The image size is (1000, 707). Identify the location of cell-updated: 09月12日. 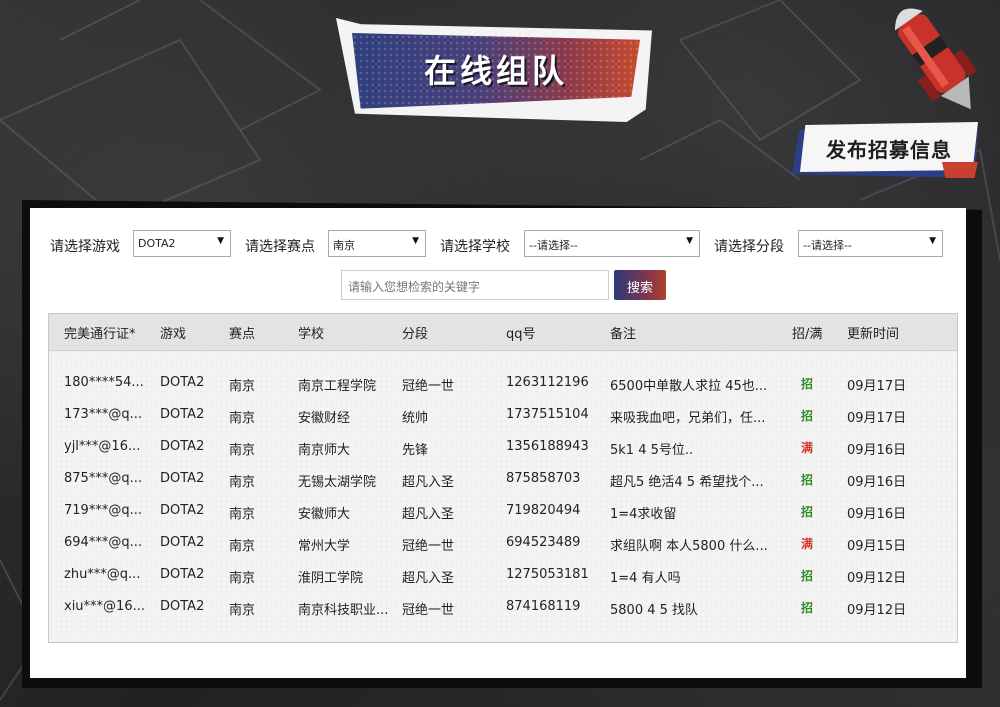
(877, 578).